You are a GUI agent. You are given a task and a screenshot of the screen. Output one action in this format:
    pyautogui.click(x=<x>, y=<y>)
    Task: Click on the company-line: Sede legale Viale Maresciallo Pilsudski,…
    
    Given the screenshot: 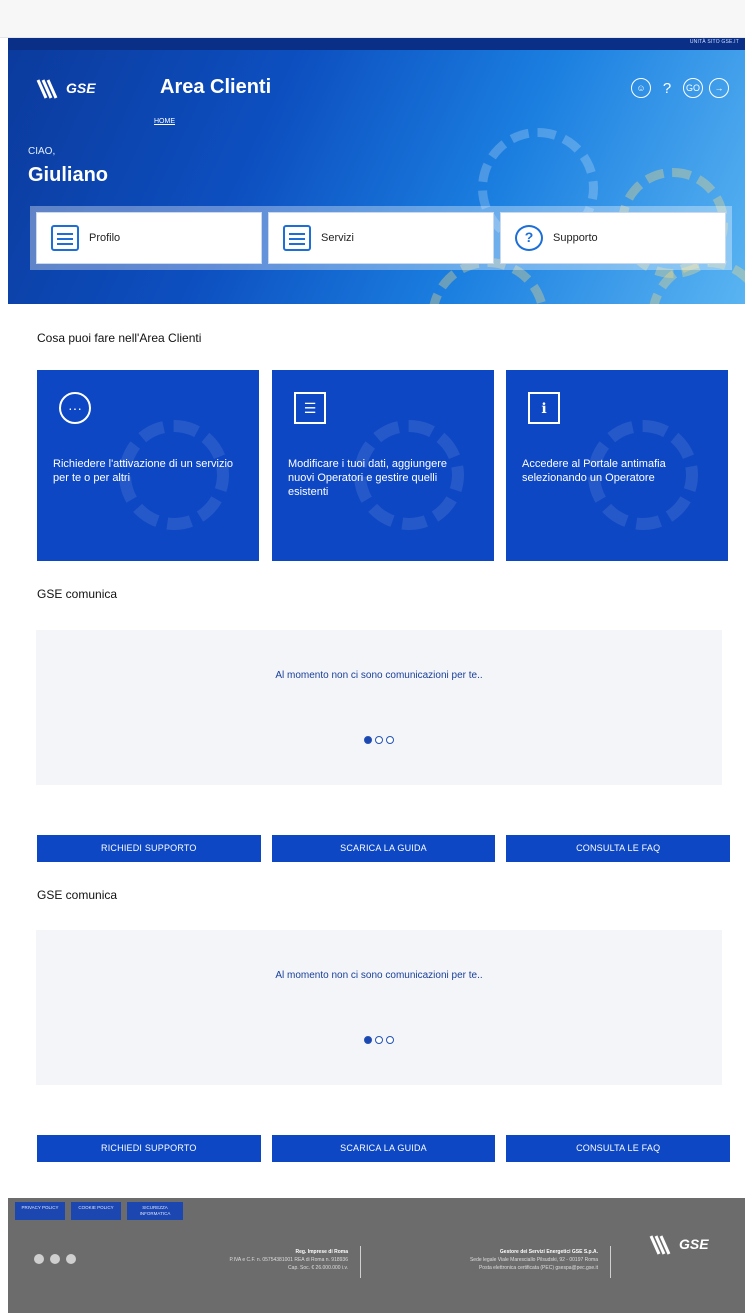 What is the action you would take?
    pyautogui.click(x=533, y=1260)
    